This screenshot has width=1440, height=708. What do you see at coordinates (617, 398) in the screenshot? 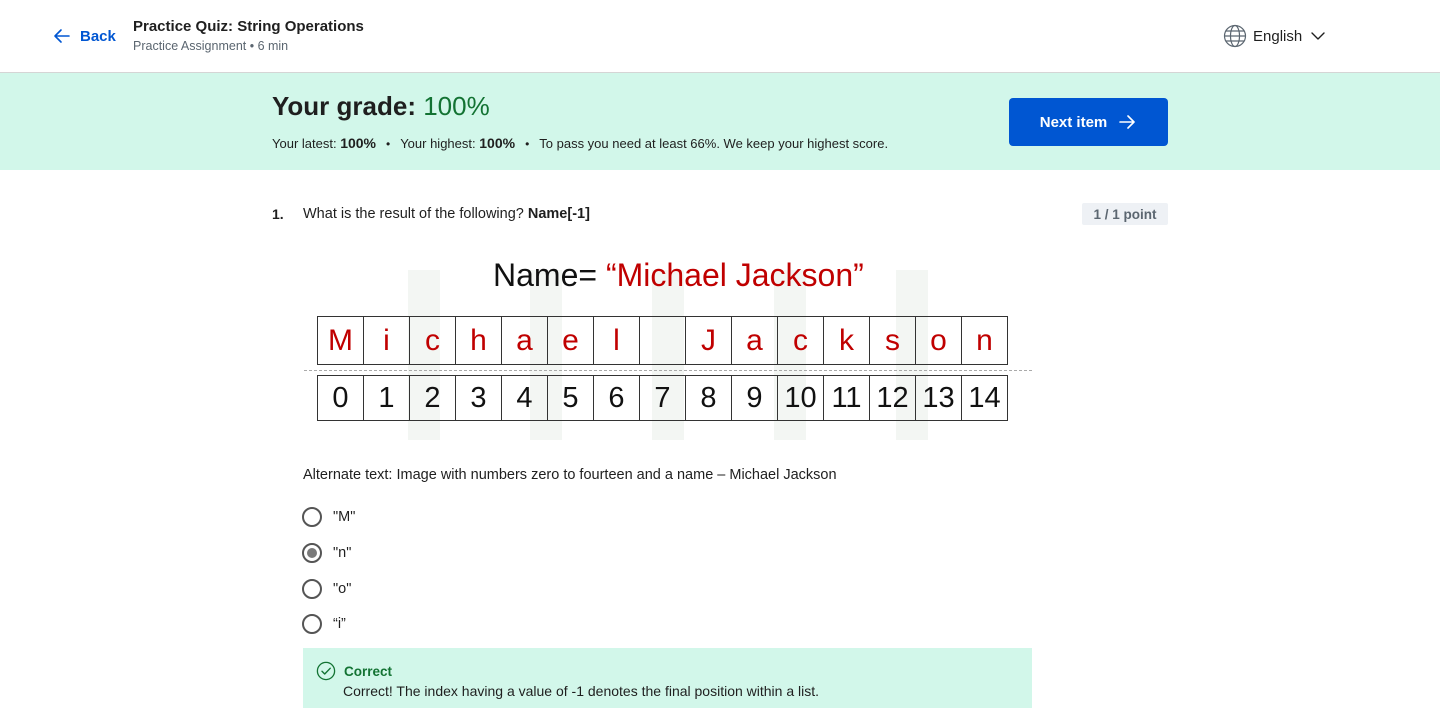
I see `index-cell: 6` at bounding box center [617, 398].